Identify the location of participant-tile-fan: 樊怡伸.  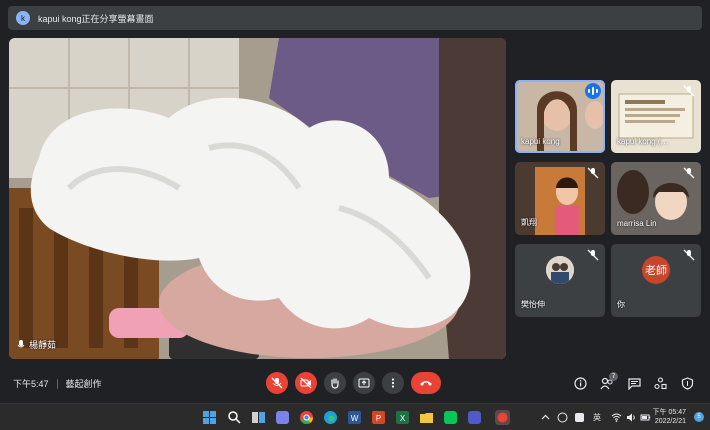
(560, 280).